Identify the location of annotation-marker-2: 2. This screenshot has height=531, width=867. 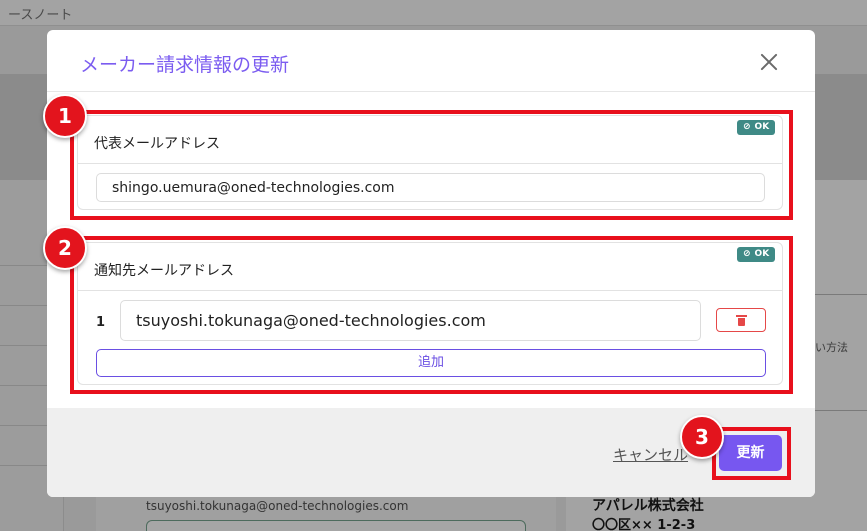
(65, 248).